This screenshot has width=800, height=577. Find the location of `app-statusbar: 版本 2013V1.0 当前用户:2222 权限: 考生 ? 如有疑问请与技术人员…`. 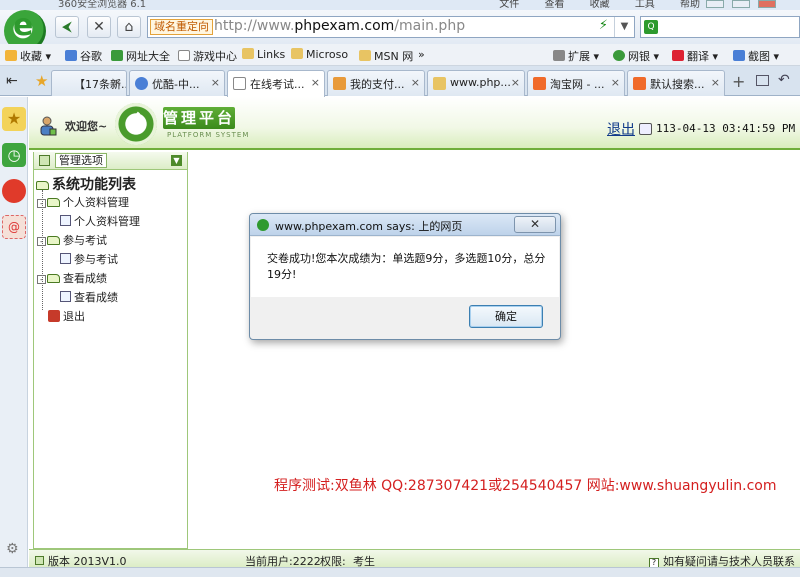

app-statusbar: 版本 2013V1.0 当前用户:2222 权限: 考生 ? 如有疑问请与技术人员… is located at coordinates (414, 558).